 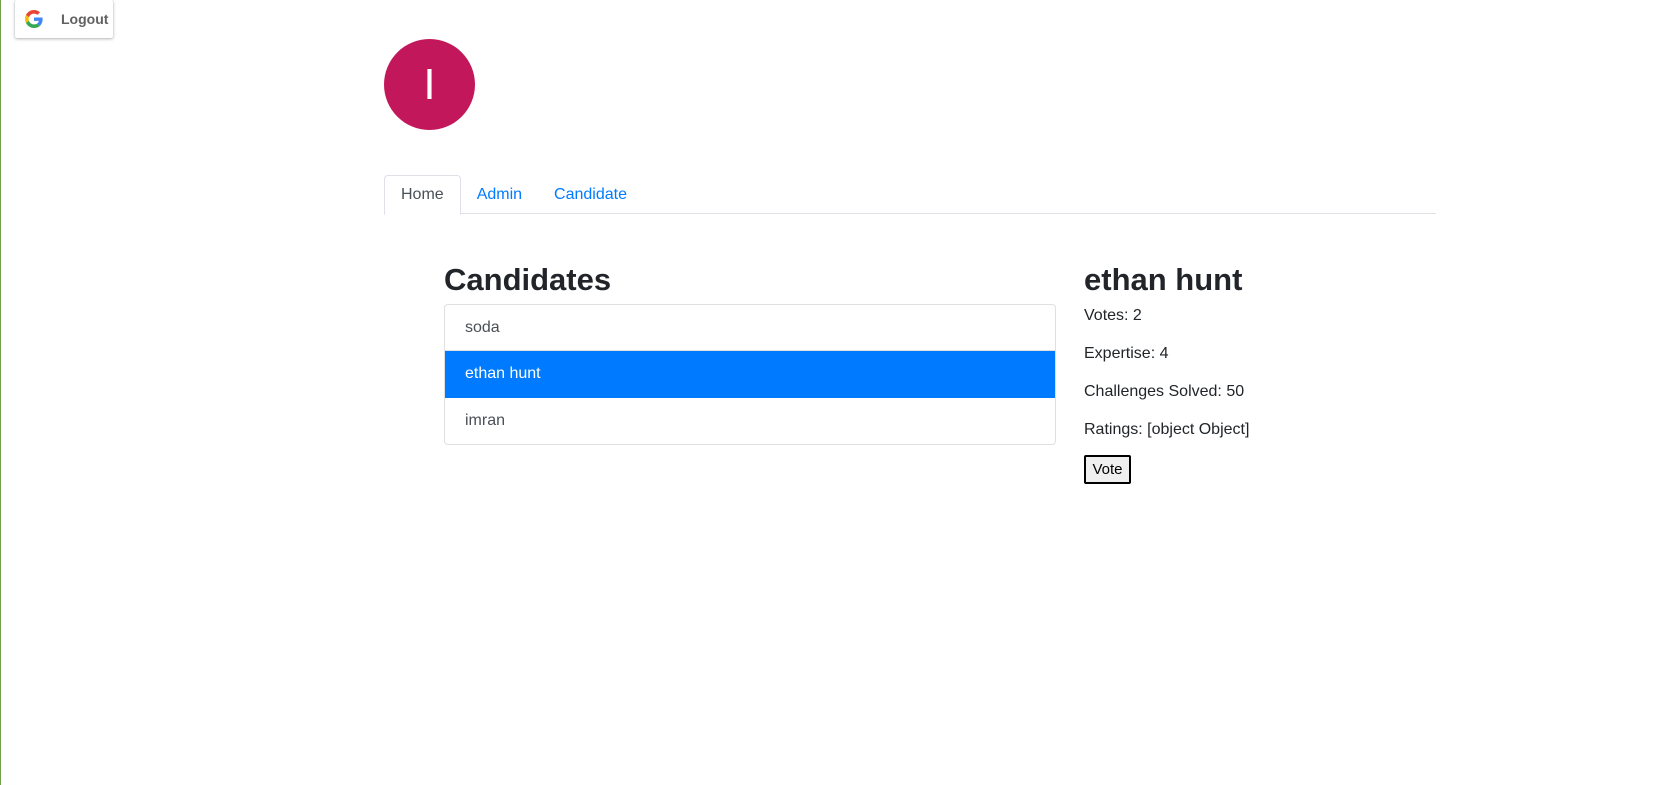 What do you see at coordinates (910, 195) in the screenshot?
I see `nav-tabs: Home Admin Candidate` at bounding box center [910, 195].